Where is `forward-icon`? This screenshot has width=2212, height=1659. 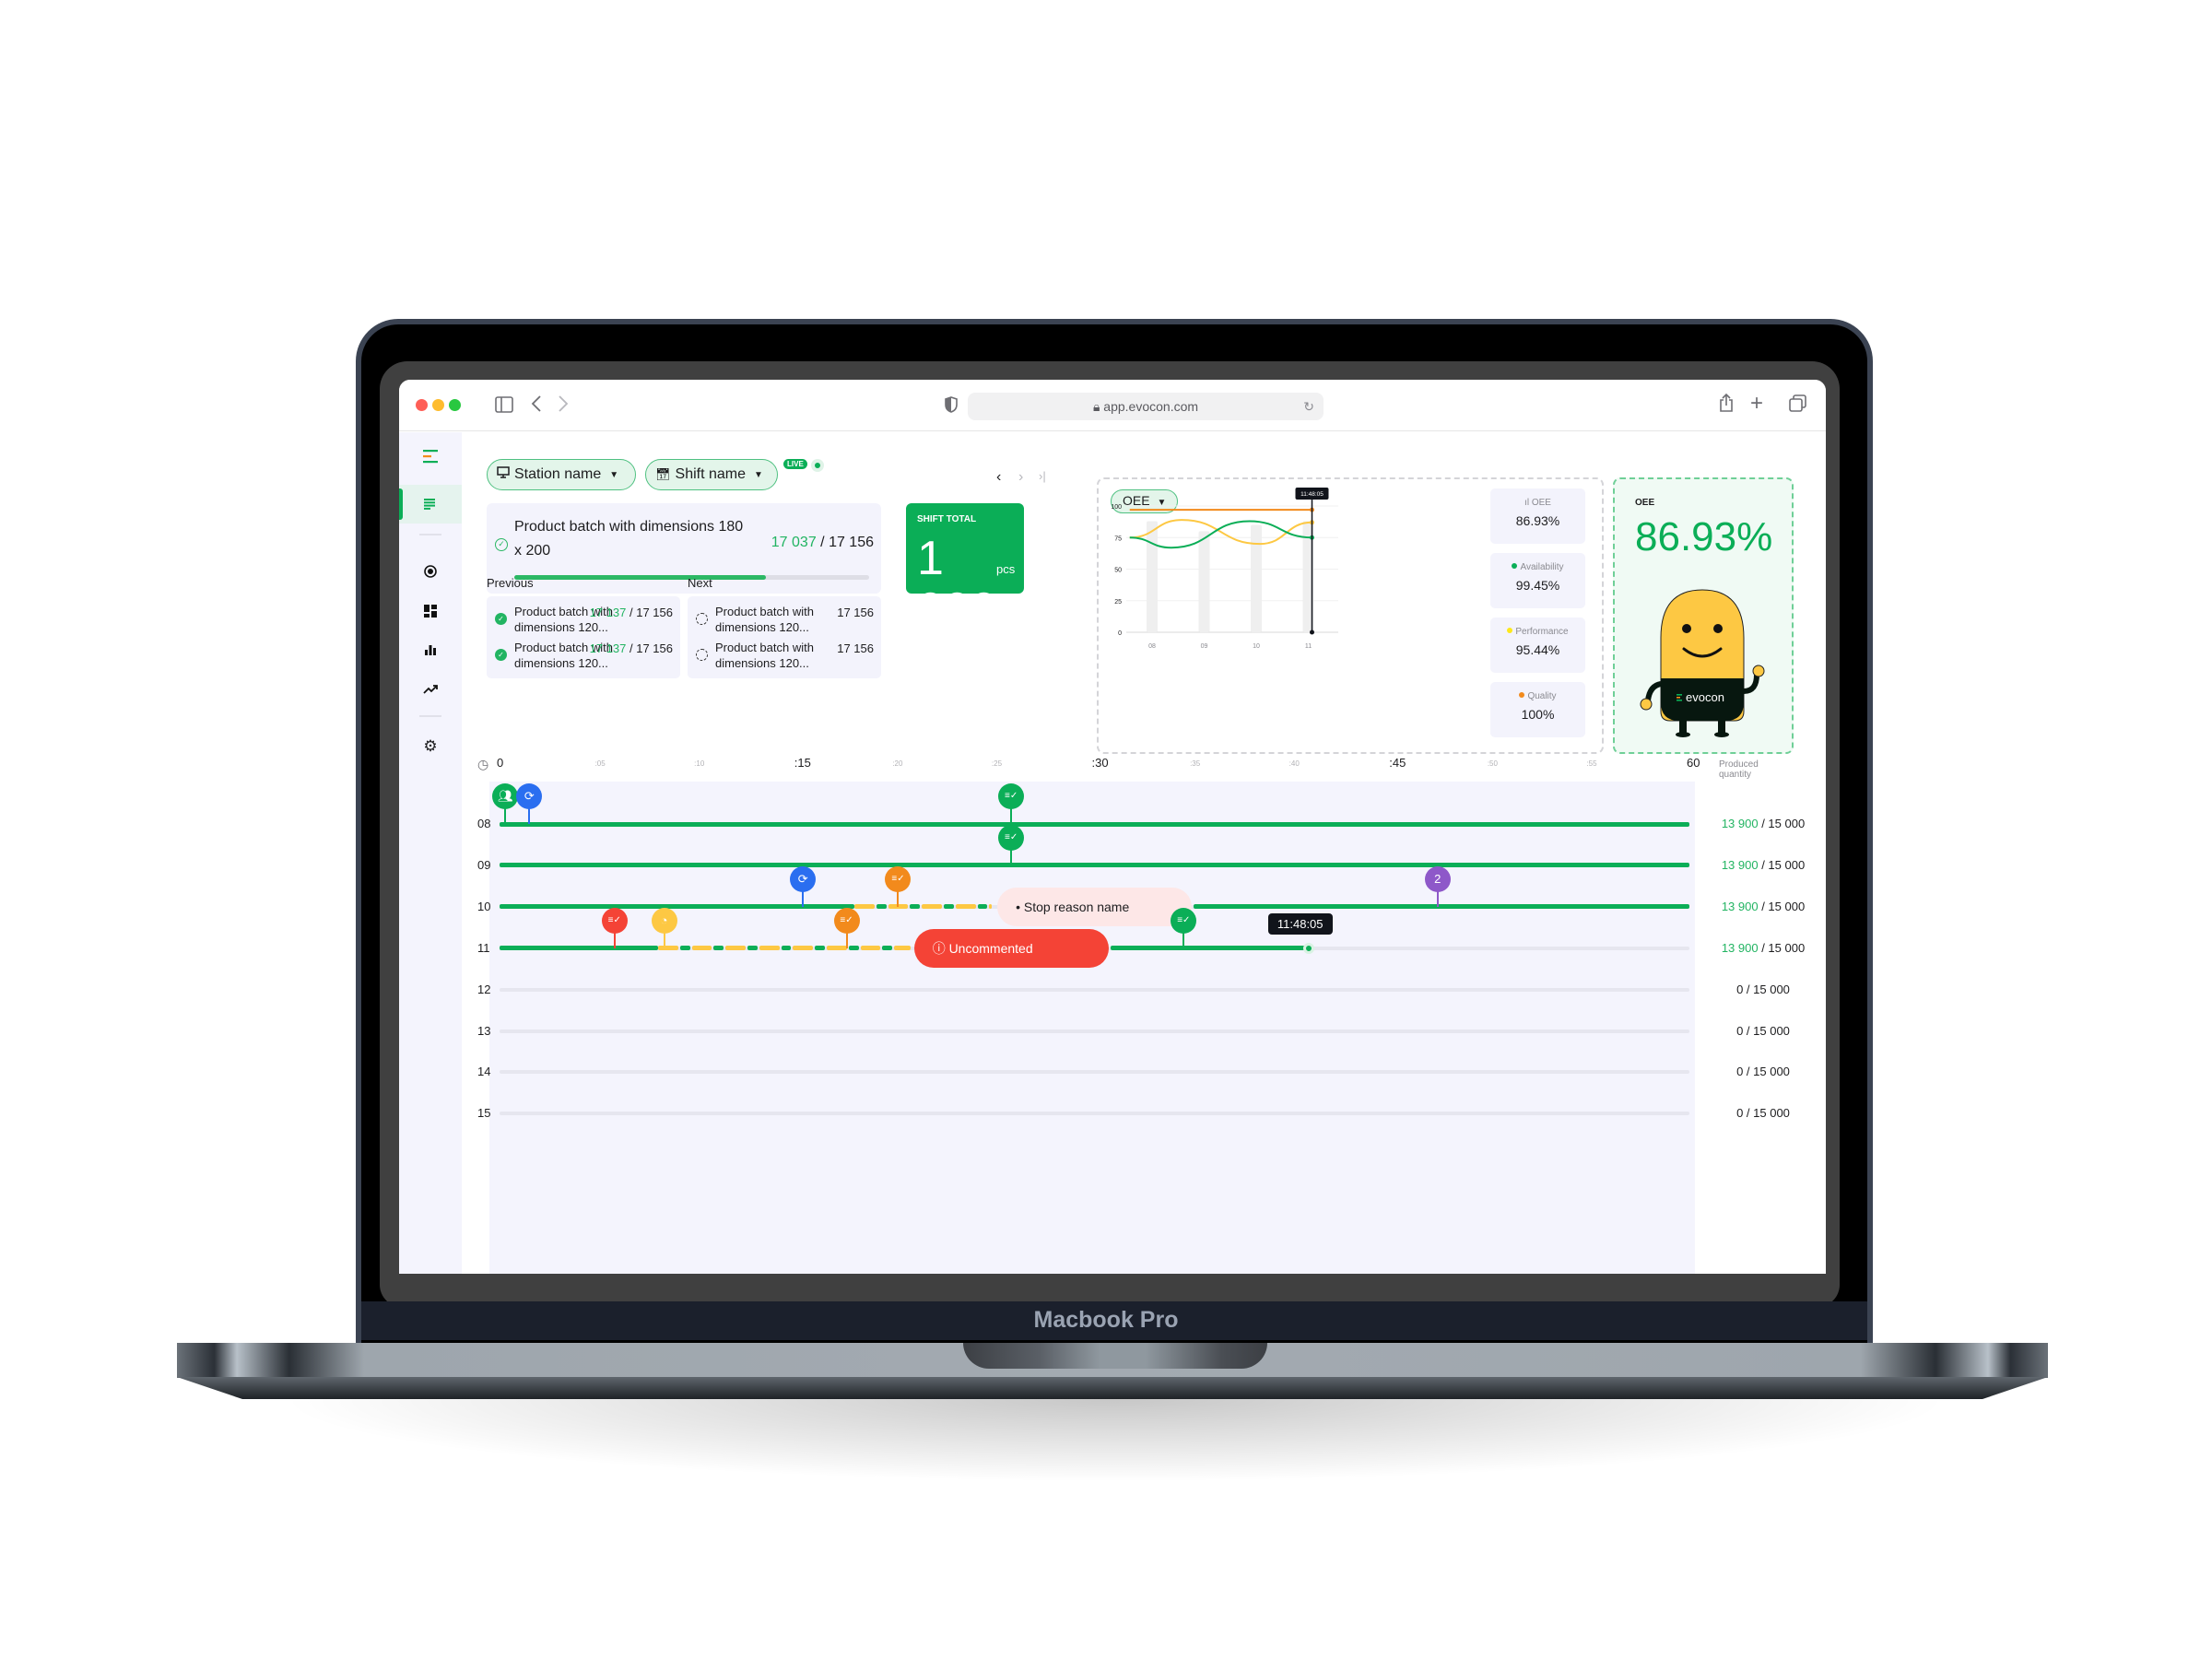
forward-icon is located at coordinates (563, 405).